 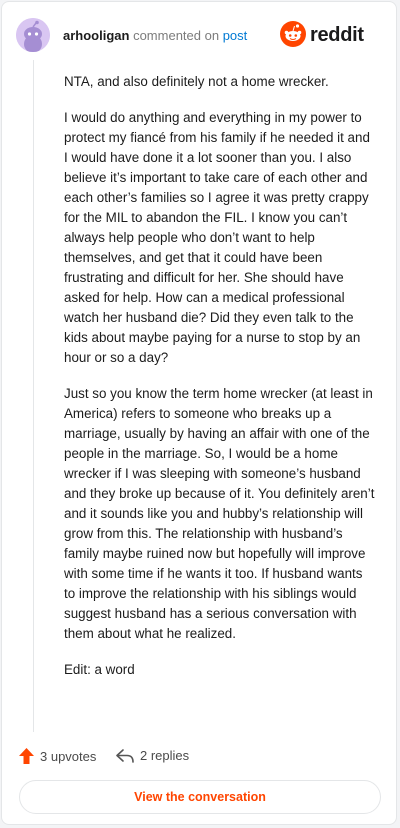 I want to click on username-link: arhooligan, so click(x=96, y=35).